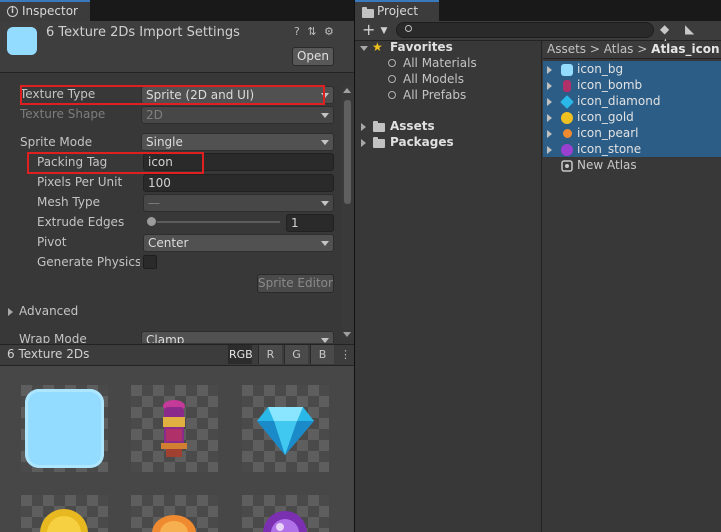 Image resolution: width=721 pixels, height=532 pixels. I want to click on preview-icon-gold, so click(64, 513).